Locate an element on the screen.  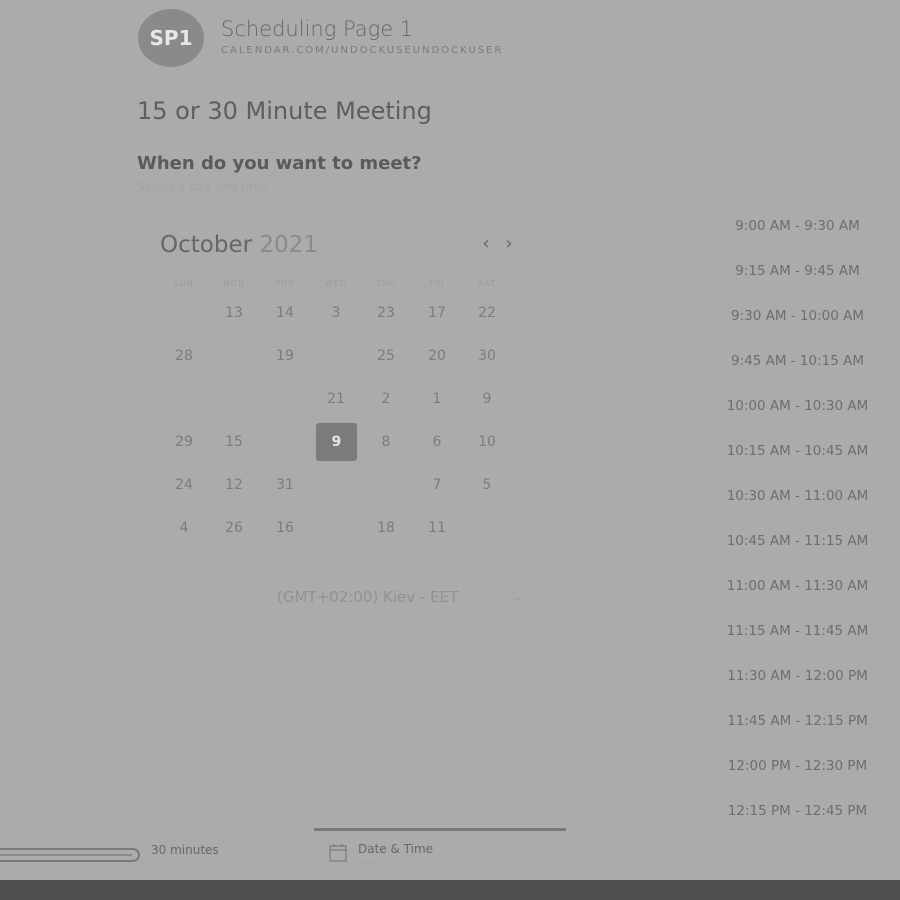
calendar-day: 25 is located at coordinates (386, 356).